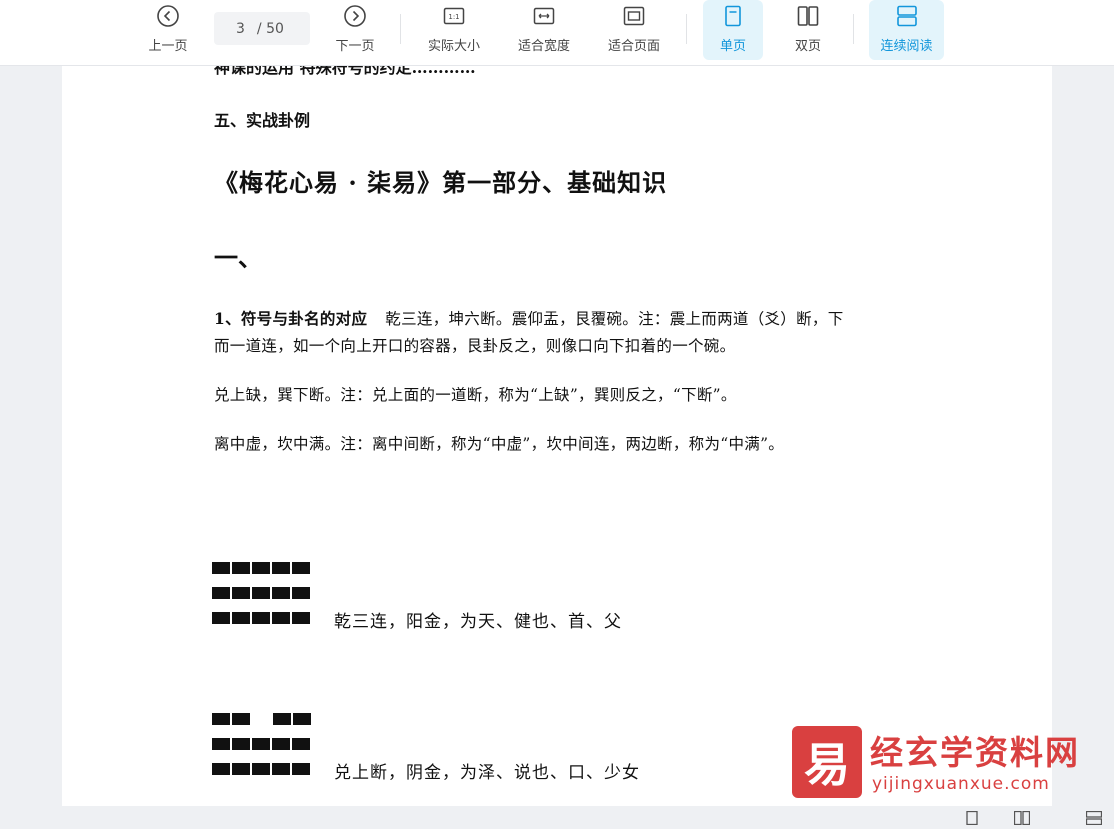 The image size is (1114, 829). I want to click on next-page-button: 下一页, so click(355, 30).